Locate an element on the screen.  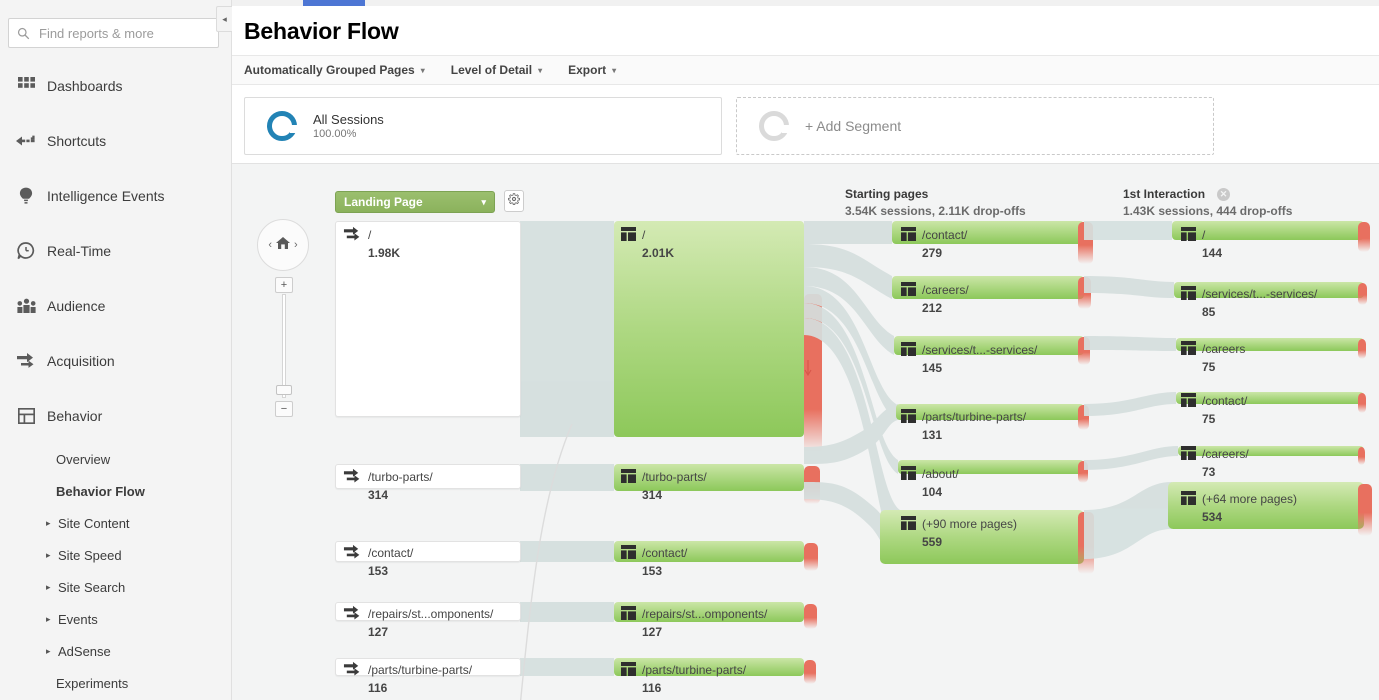
node-value: 127 is located at coordinates (652, 632).